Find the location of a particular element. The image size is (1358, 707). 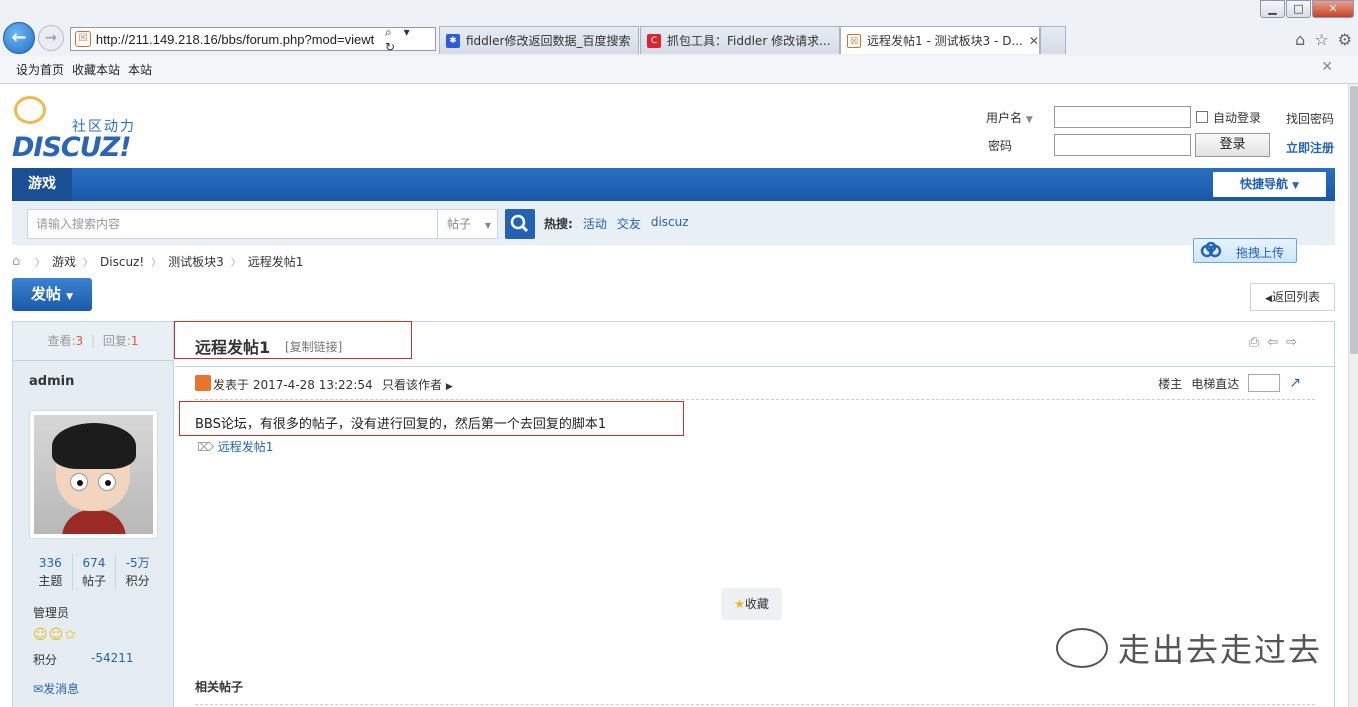

breadcrumb-item: Discuz! is located at coordinates (122, 262).